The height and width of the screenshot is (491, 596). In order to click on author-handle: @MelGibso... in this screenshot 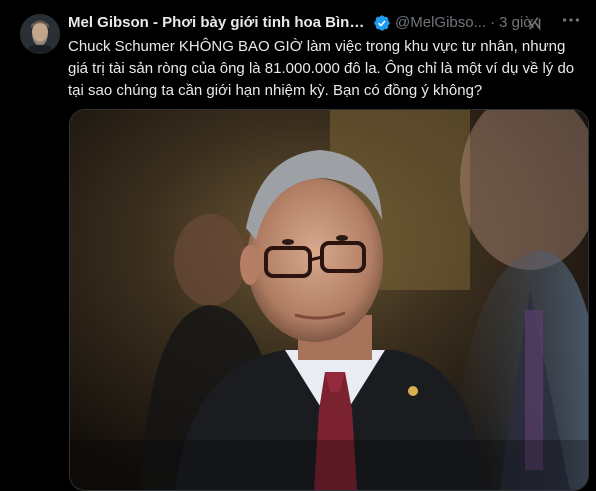, I will do `click(440, 23)`.